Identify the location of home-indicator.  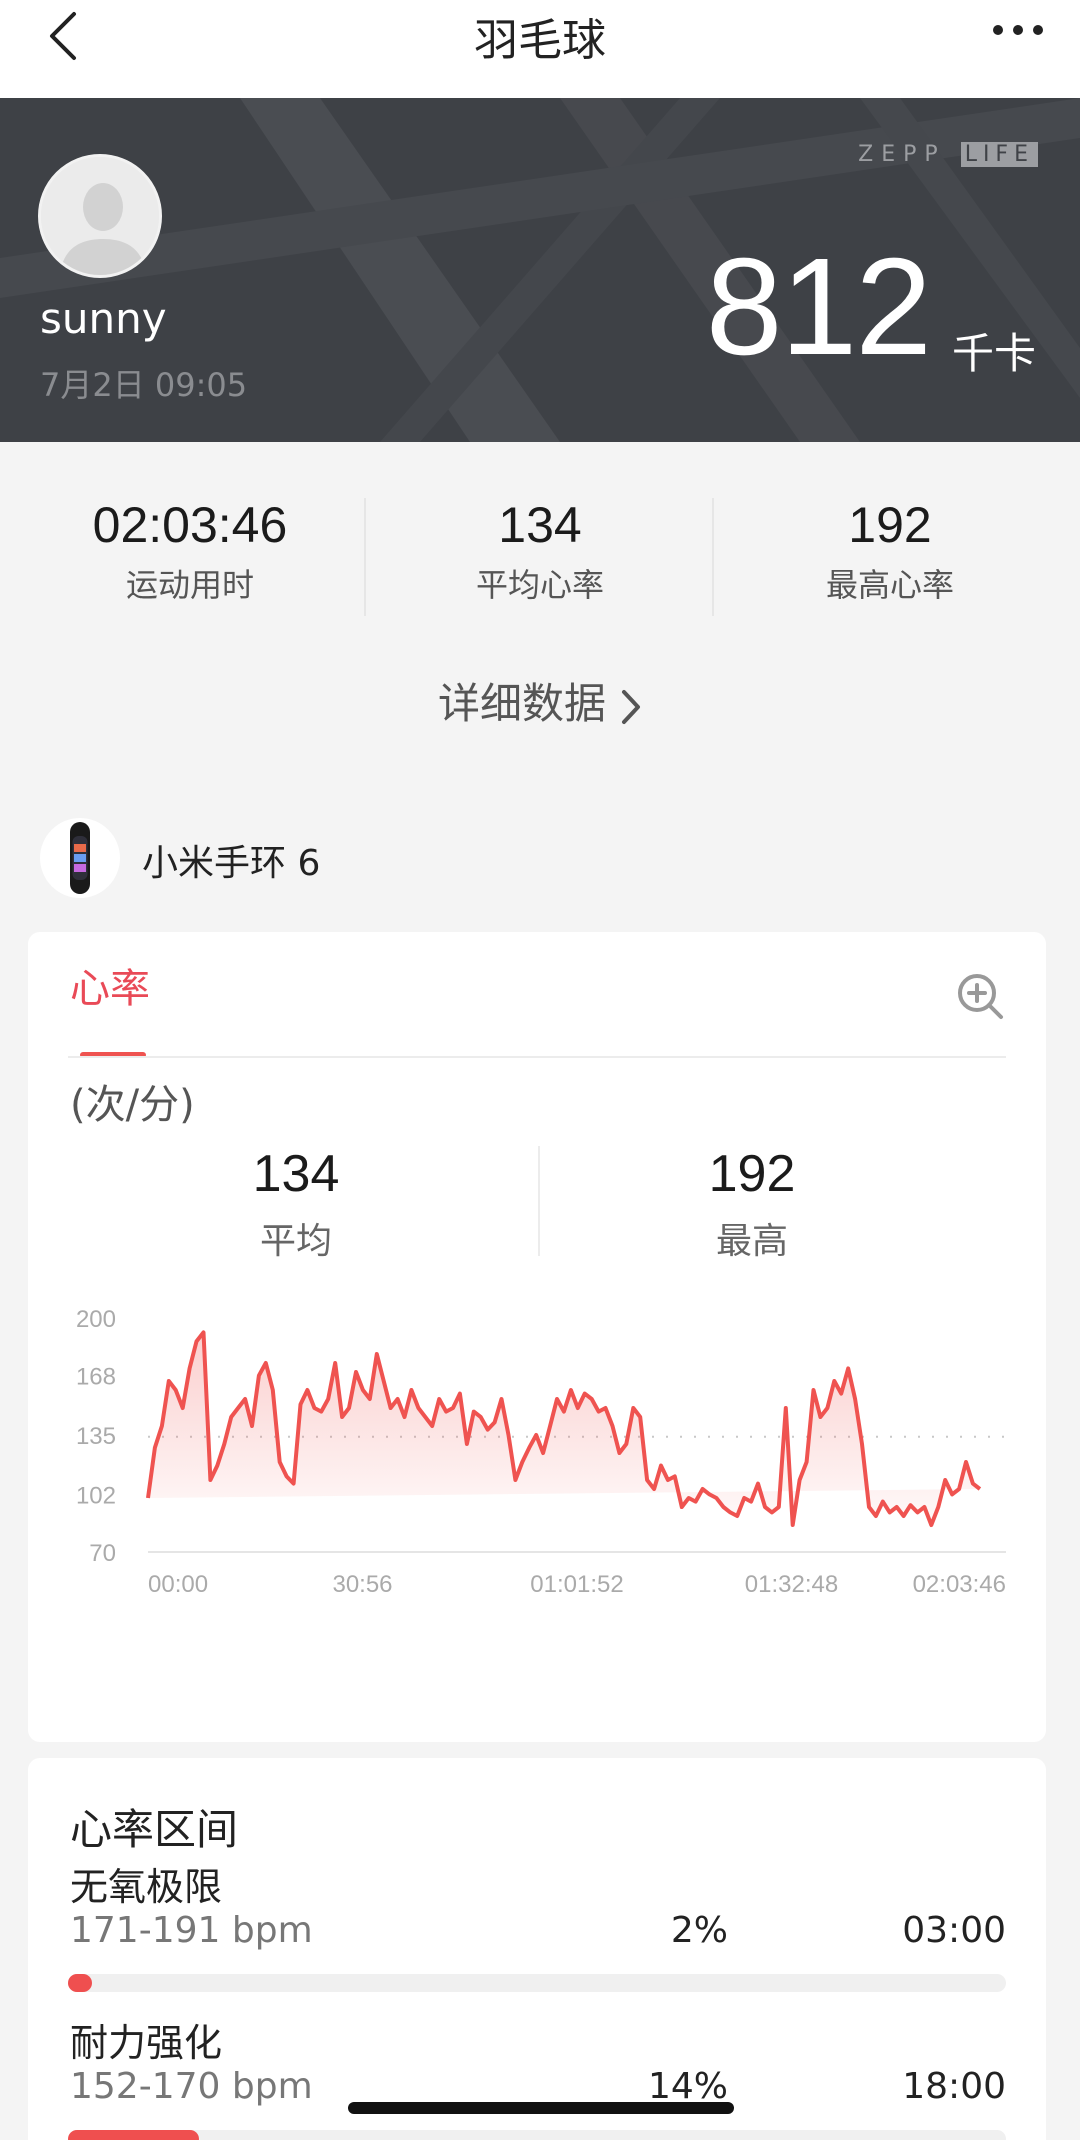
(541, 2108).